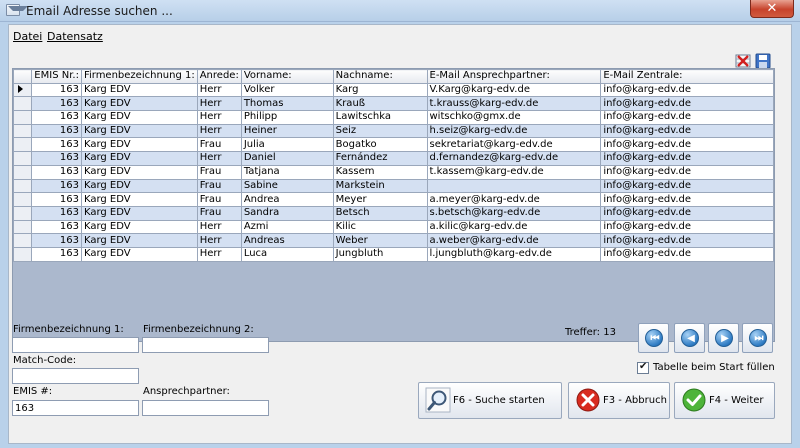  Describe the element at coordinates (763, 61) in the screenshot. I see `save-disk-icon` at that location.